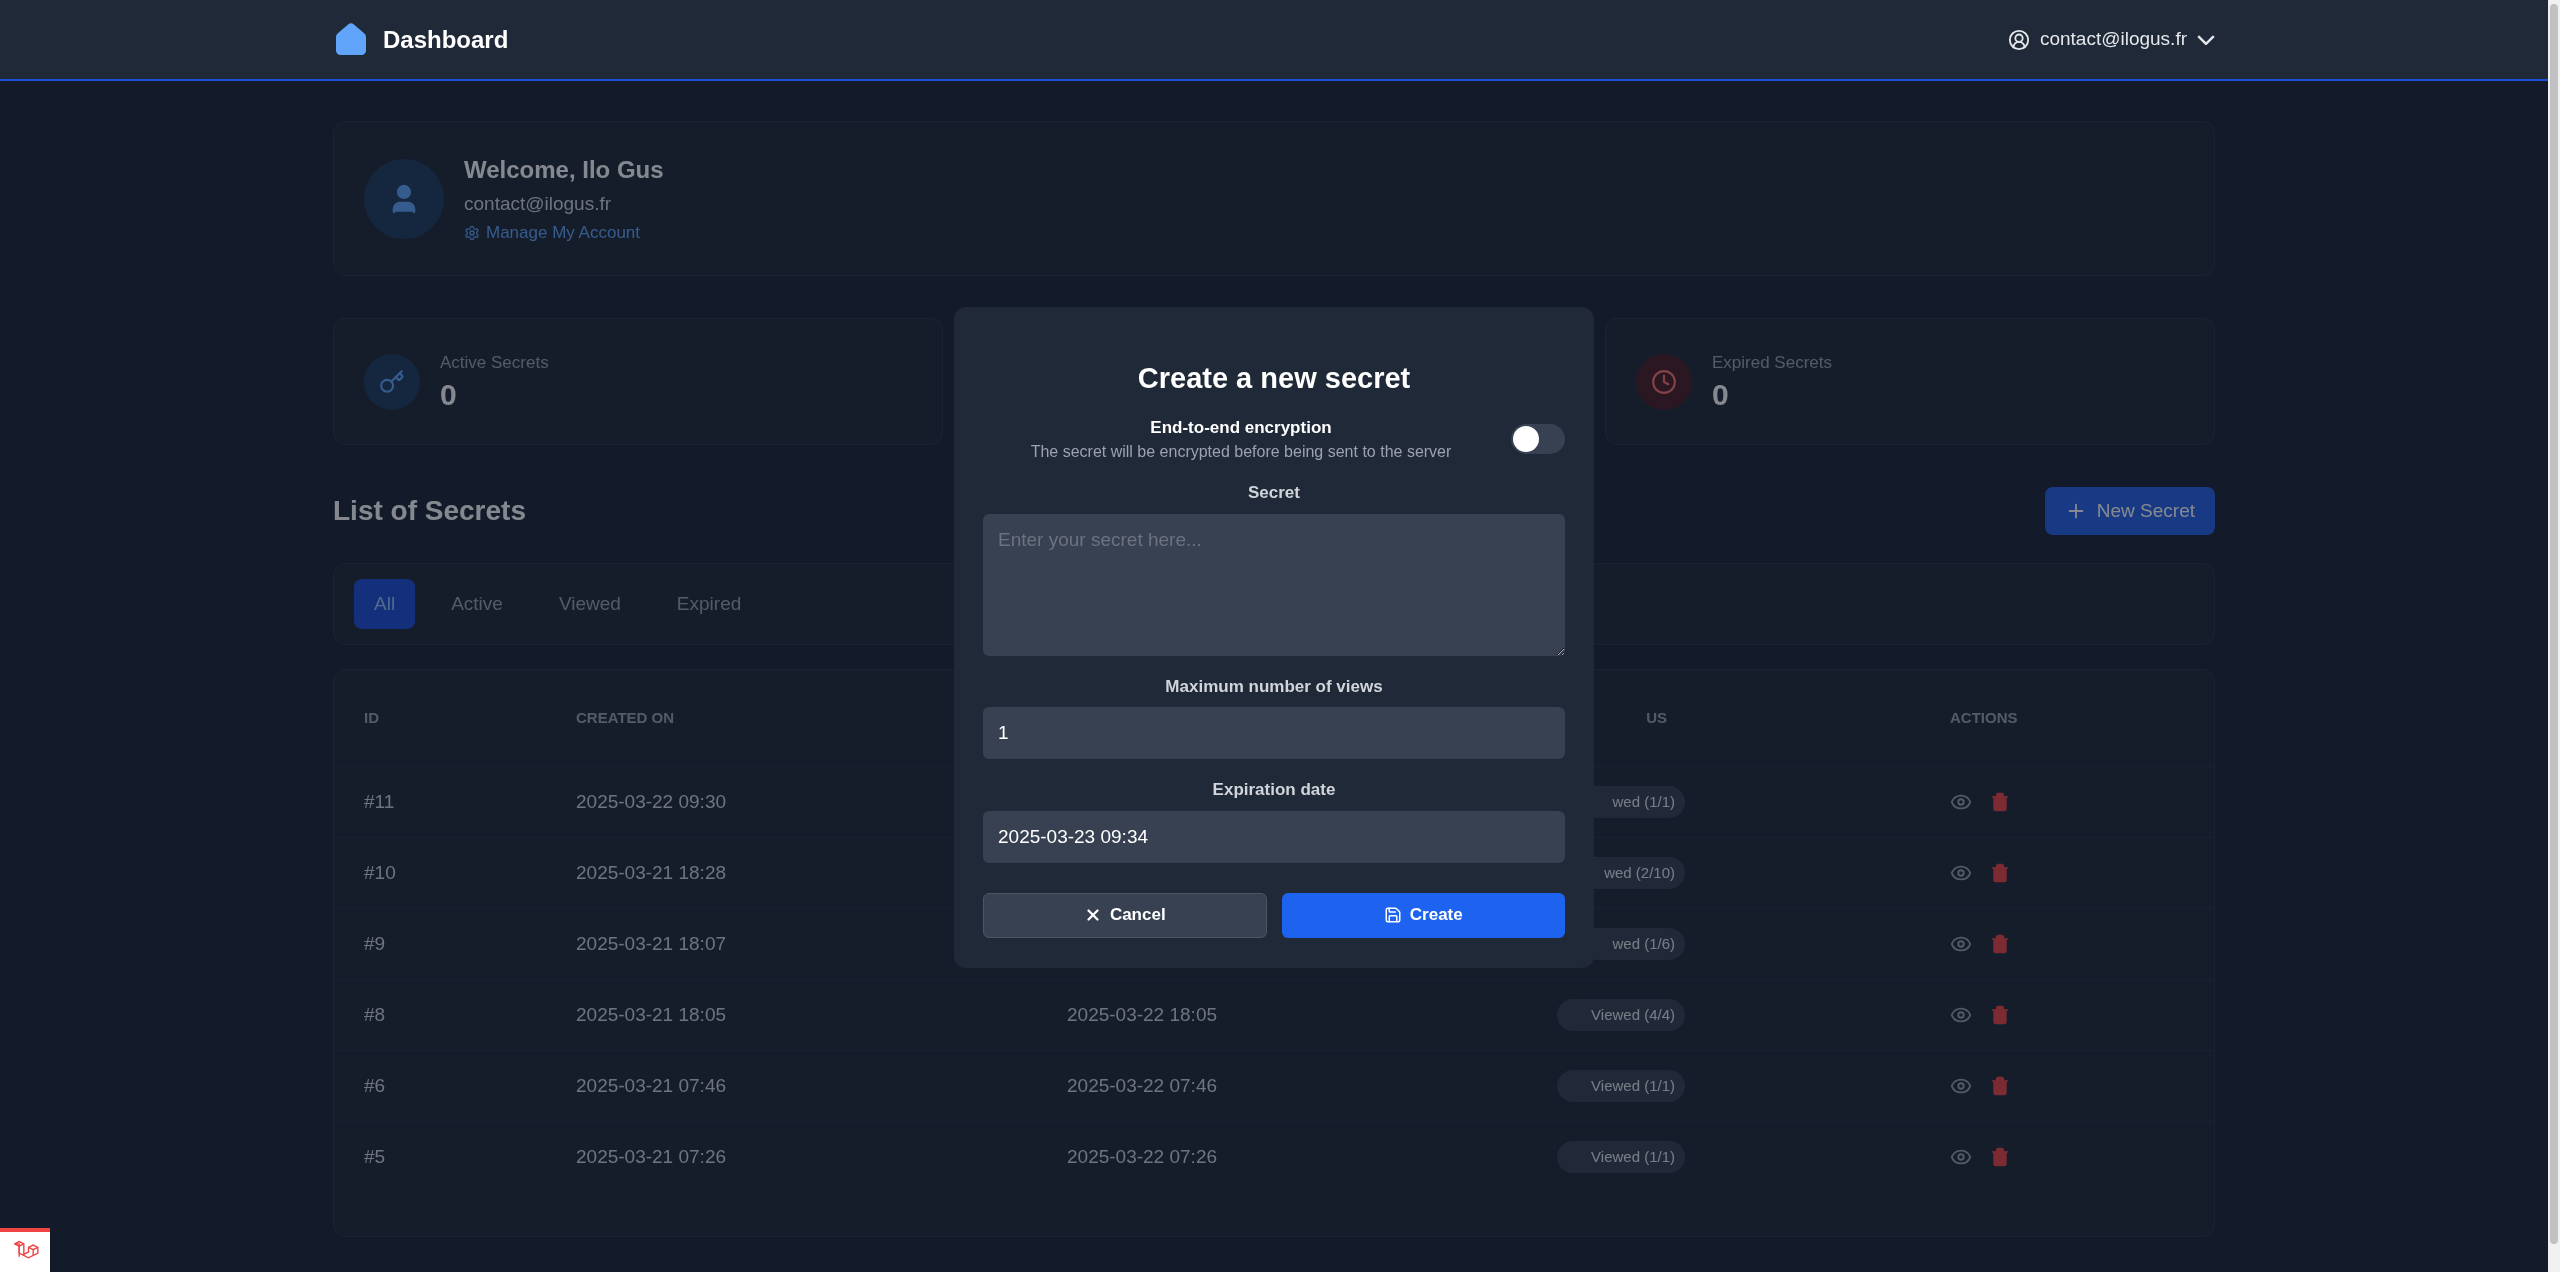 This screenshot has width=2560, height=1272. What do you see at coordinates (1274, 733) in the screenshot?
I see `max-views-field: 1` at bounding box center [1274, 733].